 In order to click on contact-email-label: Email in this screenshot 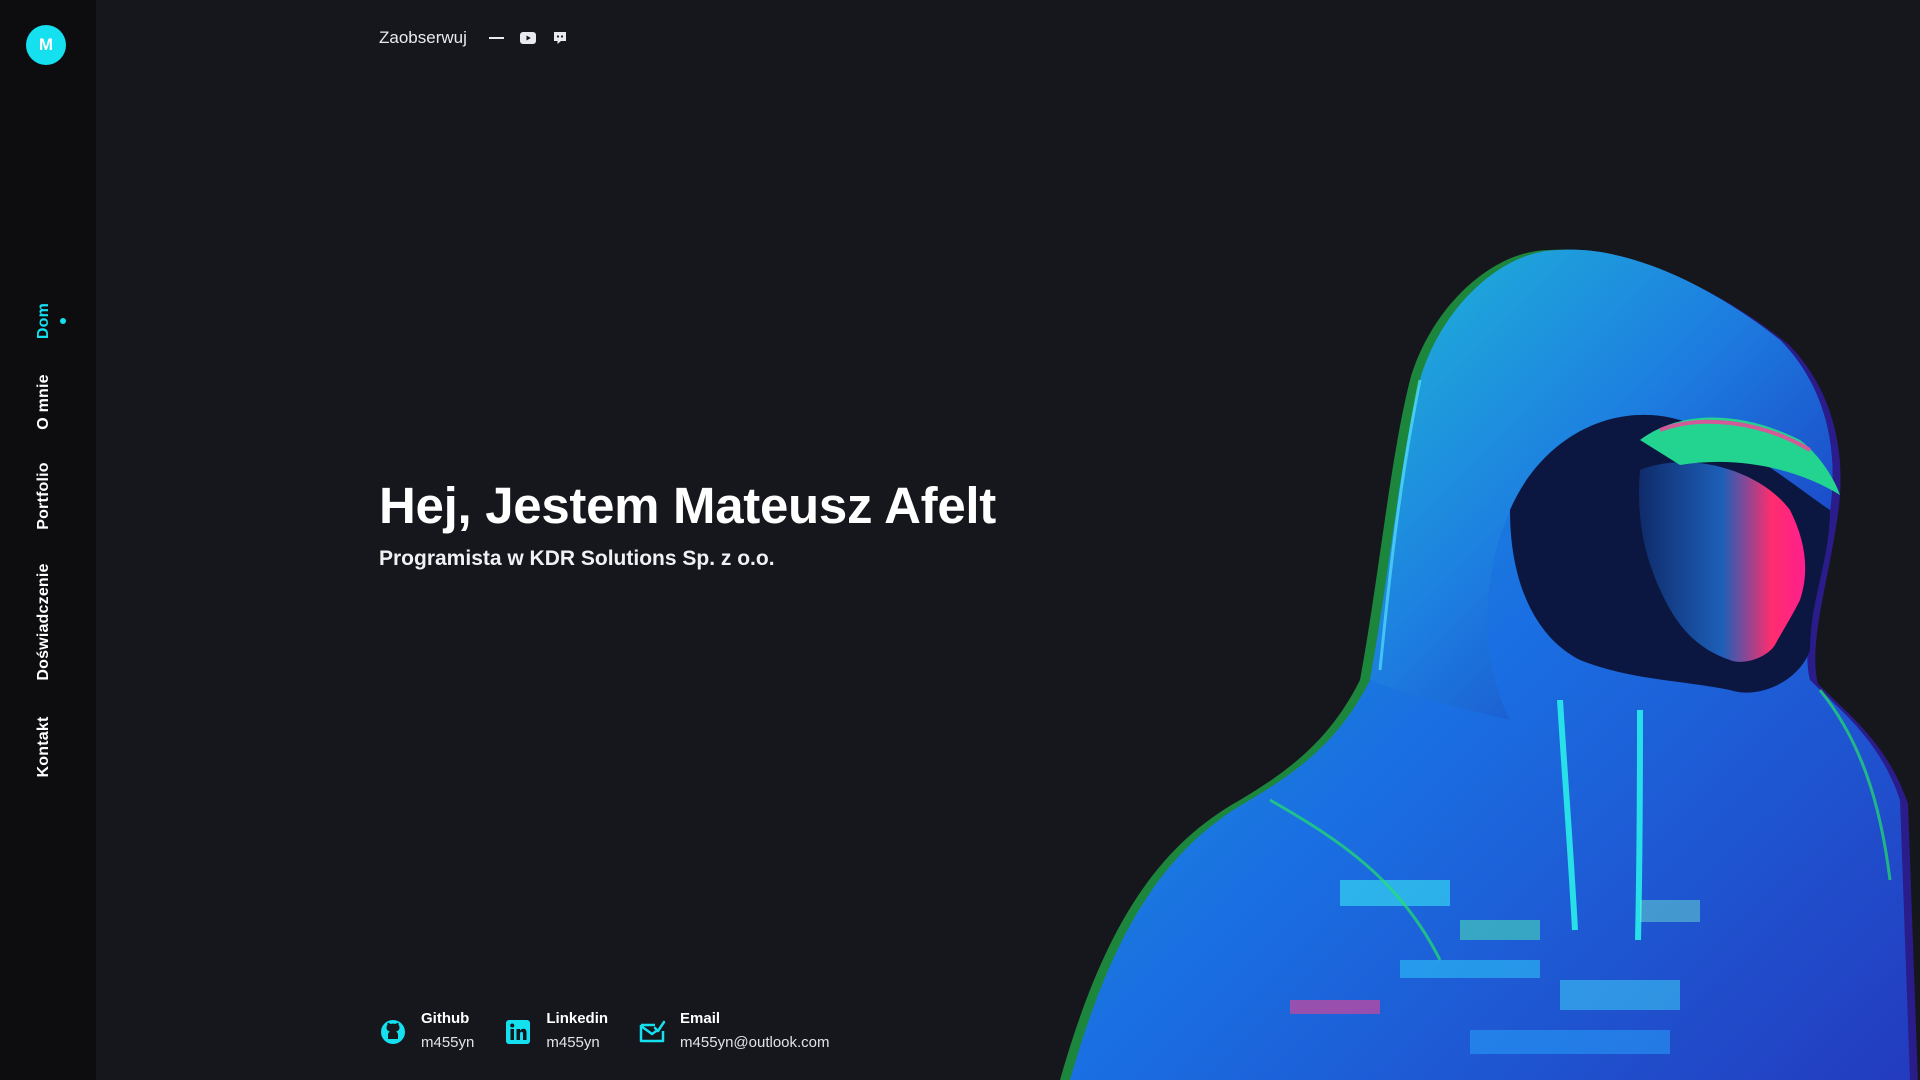, I will do `click(700, 1018)`.